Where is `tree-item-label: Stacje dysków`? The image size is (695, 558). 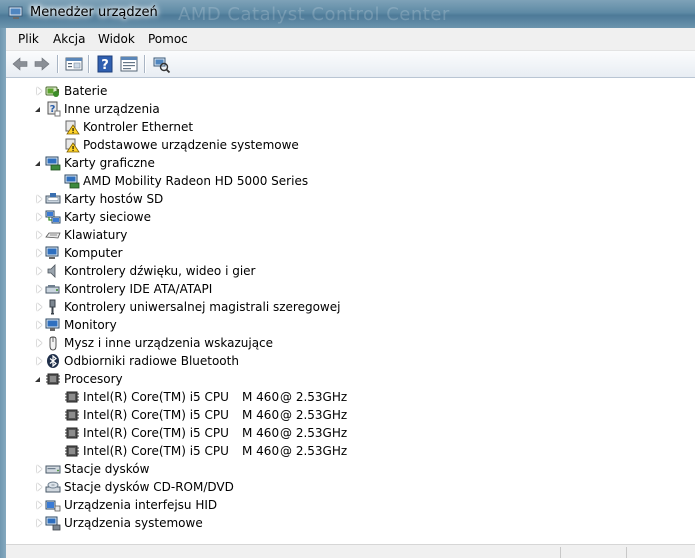 tree-item-label: Stacje dysków is located at coordinates (107, 469).